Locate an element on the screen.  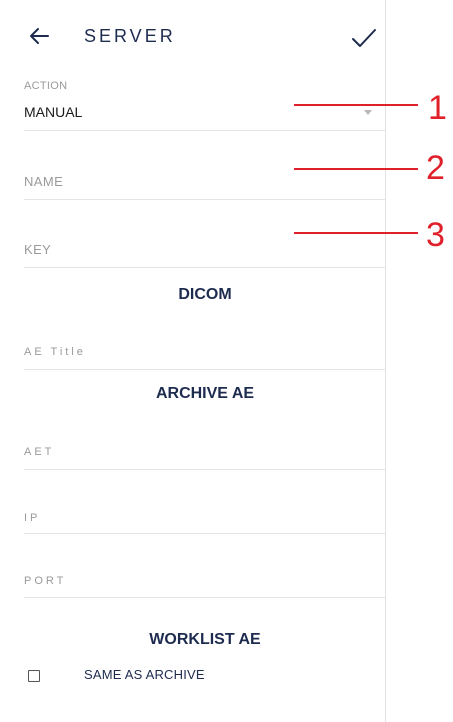
chevron-down-icon is located at coordinates (368, 112).